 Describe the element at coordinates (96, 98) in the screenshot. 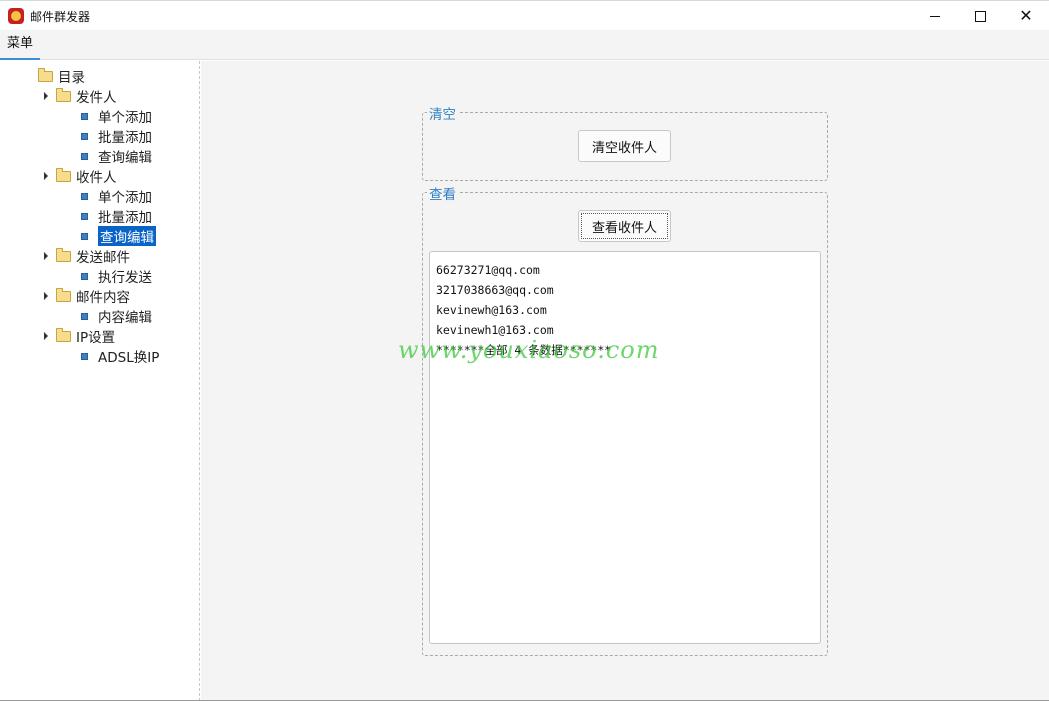

I see `tree-group-label: 发件人` at that location.